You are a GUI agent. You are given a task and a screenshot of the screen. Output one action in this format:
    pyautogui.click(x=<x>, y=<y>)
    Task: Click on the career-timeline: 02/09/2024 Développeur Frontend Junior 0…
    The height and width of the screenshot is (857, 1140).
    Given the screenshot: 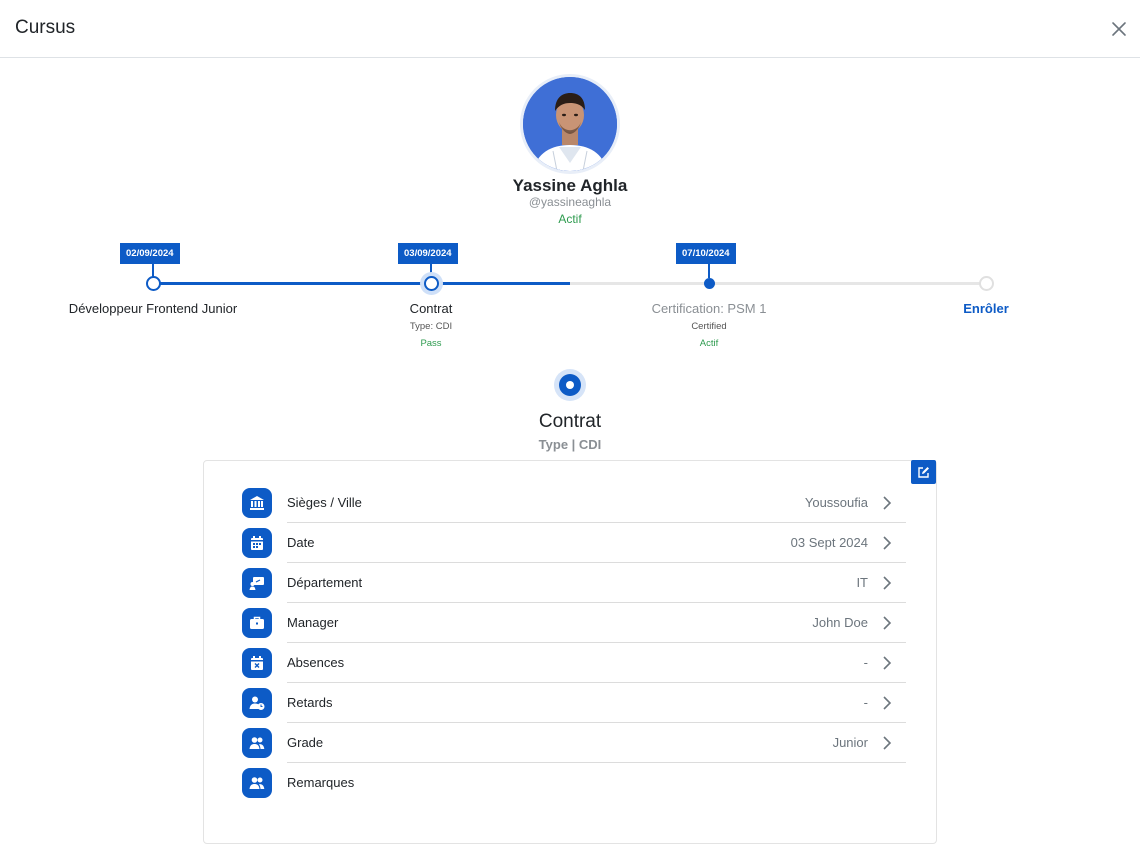 What is the action you would take?
    pyautogui.click(x=570, y=298)
    